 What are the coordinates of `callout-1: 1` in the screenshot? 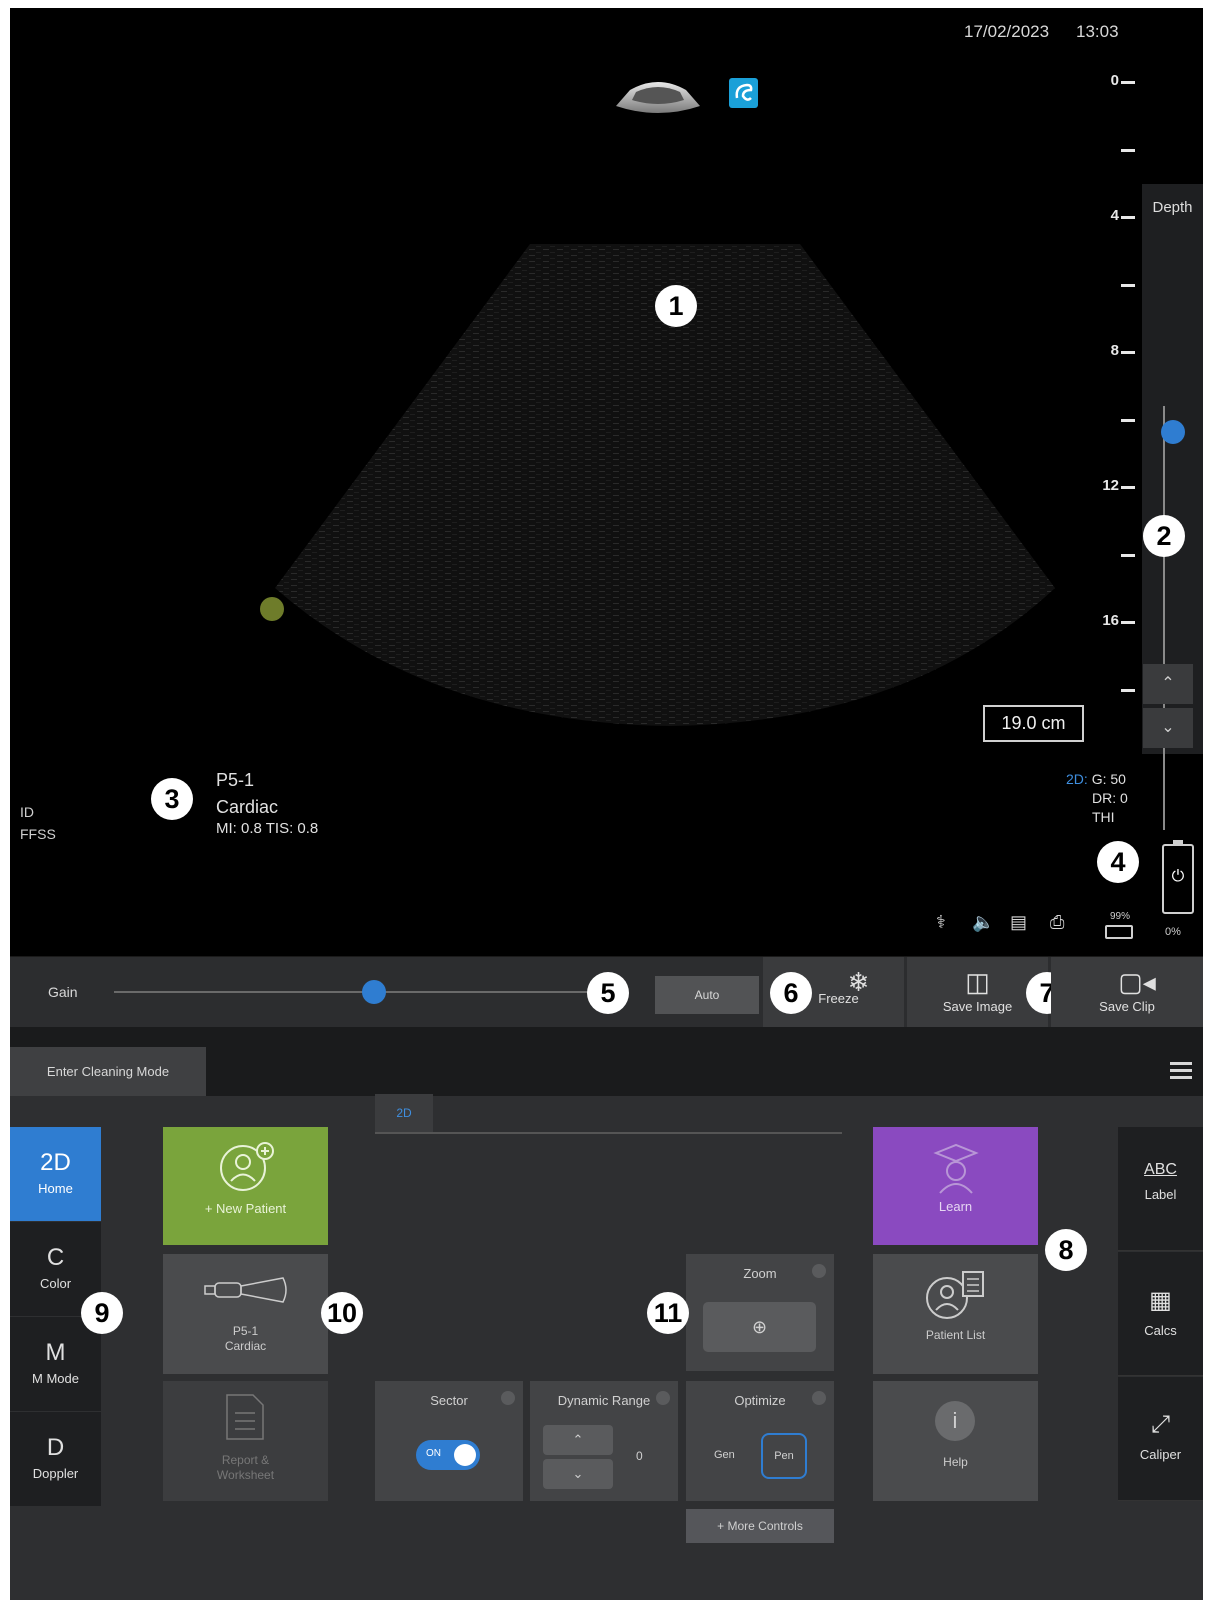 It's located at (676, 306).